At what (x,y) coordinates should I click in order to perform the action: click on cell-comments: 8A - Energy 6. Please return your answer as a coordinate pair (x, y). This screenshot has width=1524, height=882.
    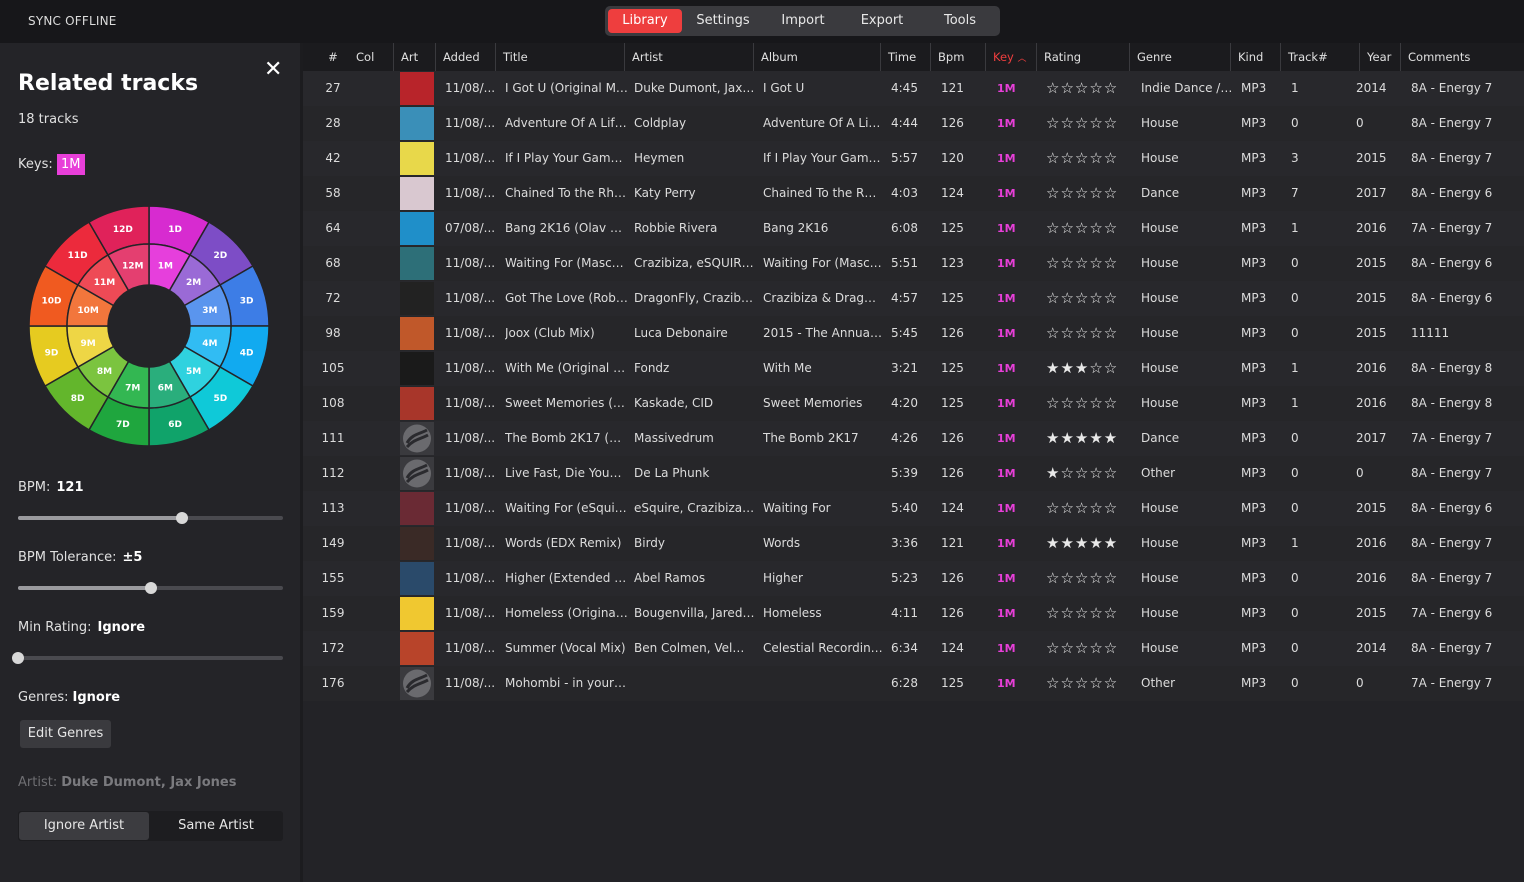
    Looking at the image, I should click on (1452, 298).